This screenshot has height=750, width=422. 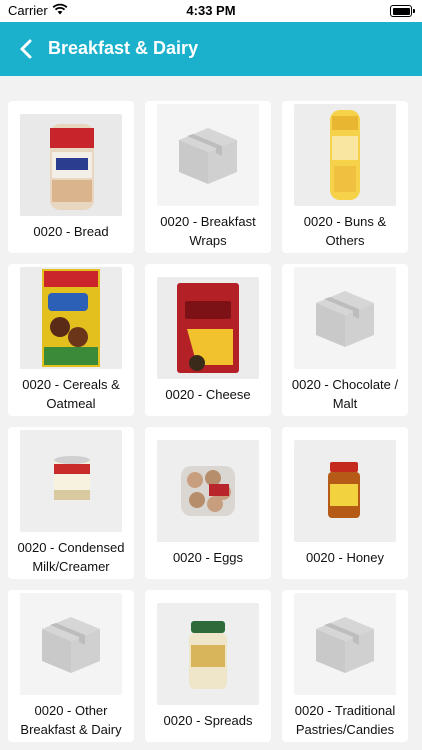 What do you see at coordinates (208, 394) in the screenshot?
I see `category-label: 0020 - Cheese` at bounding box center [208, 394].